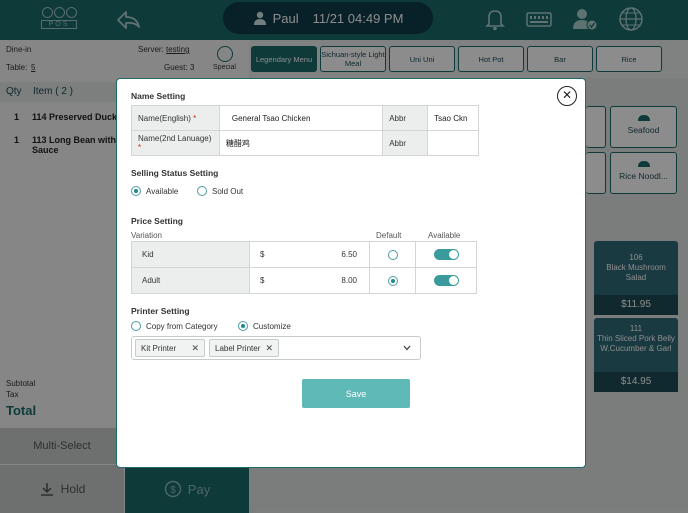 This screenshot has height=513, width=688. What do you see at coordinates (154, 191) in the screenshot?
I see `available-radio: Available` at bounding box center [154, 191].